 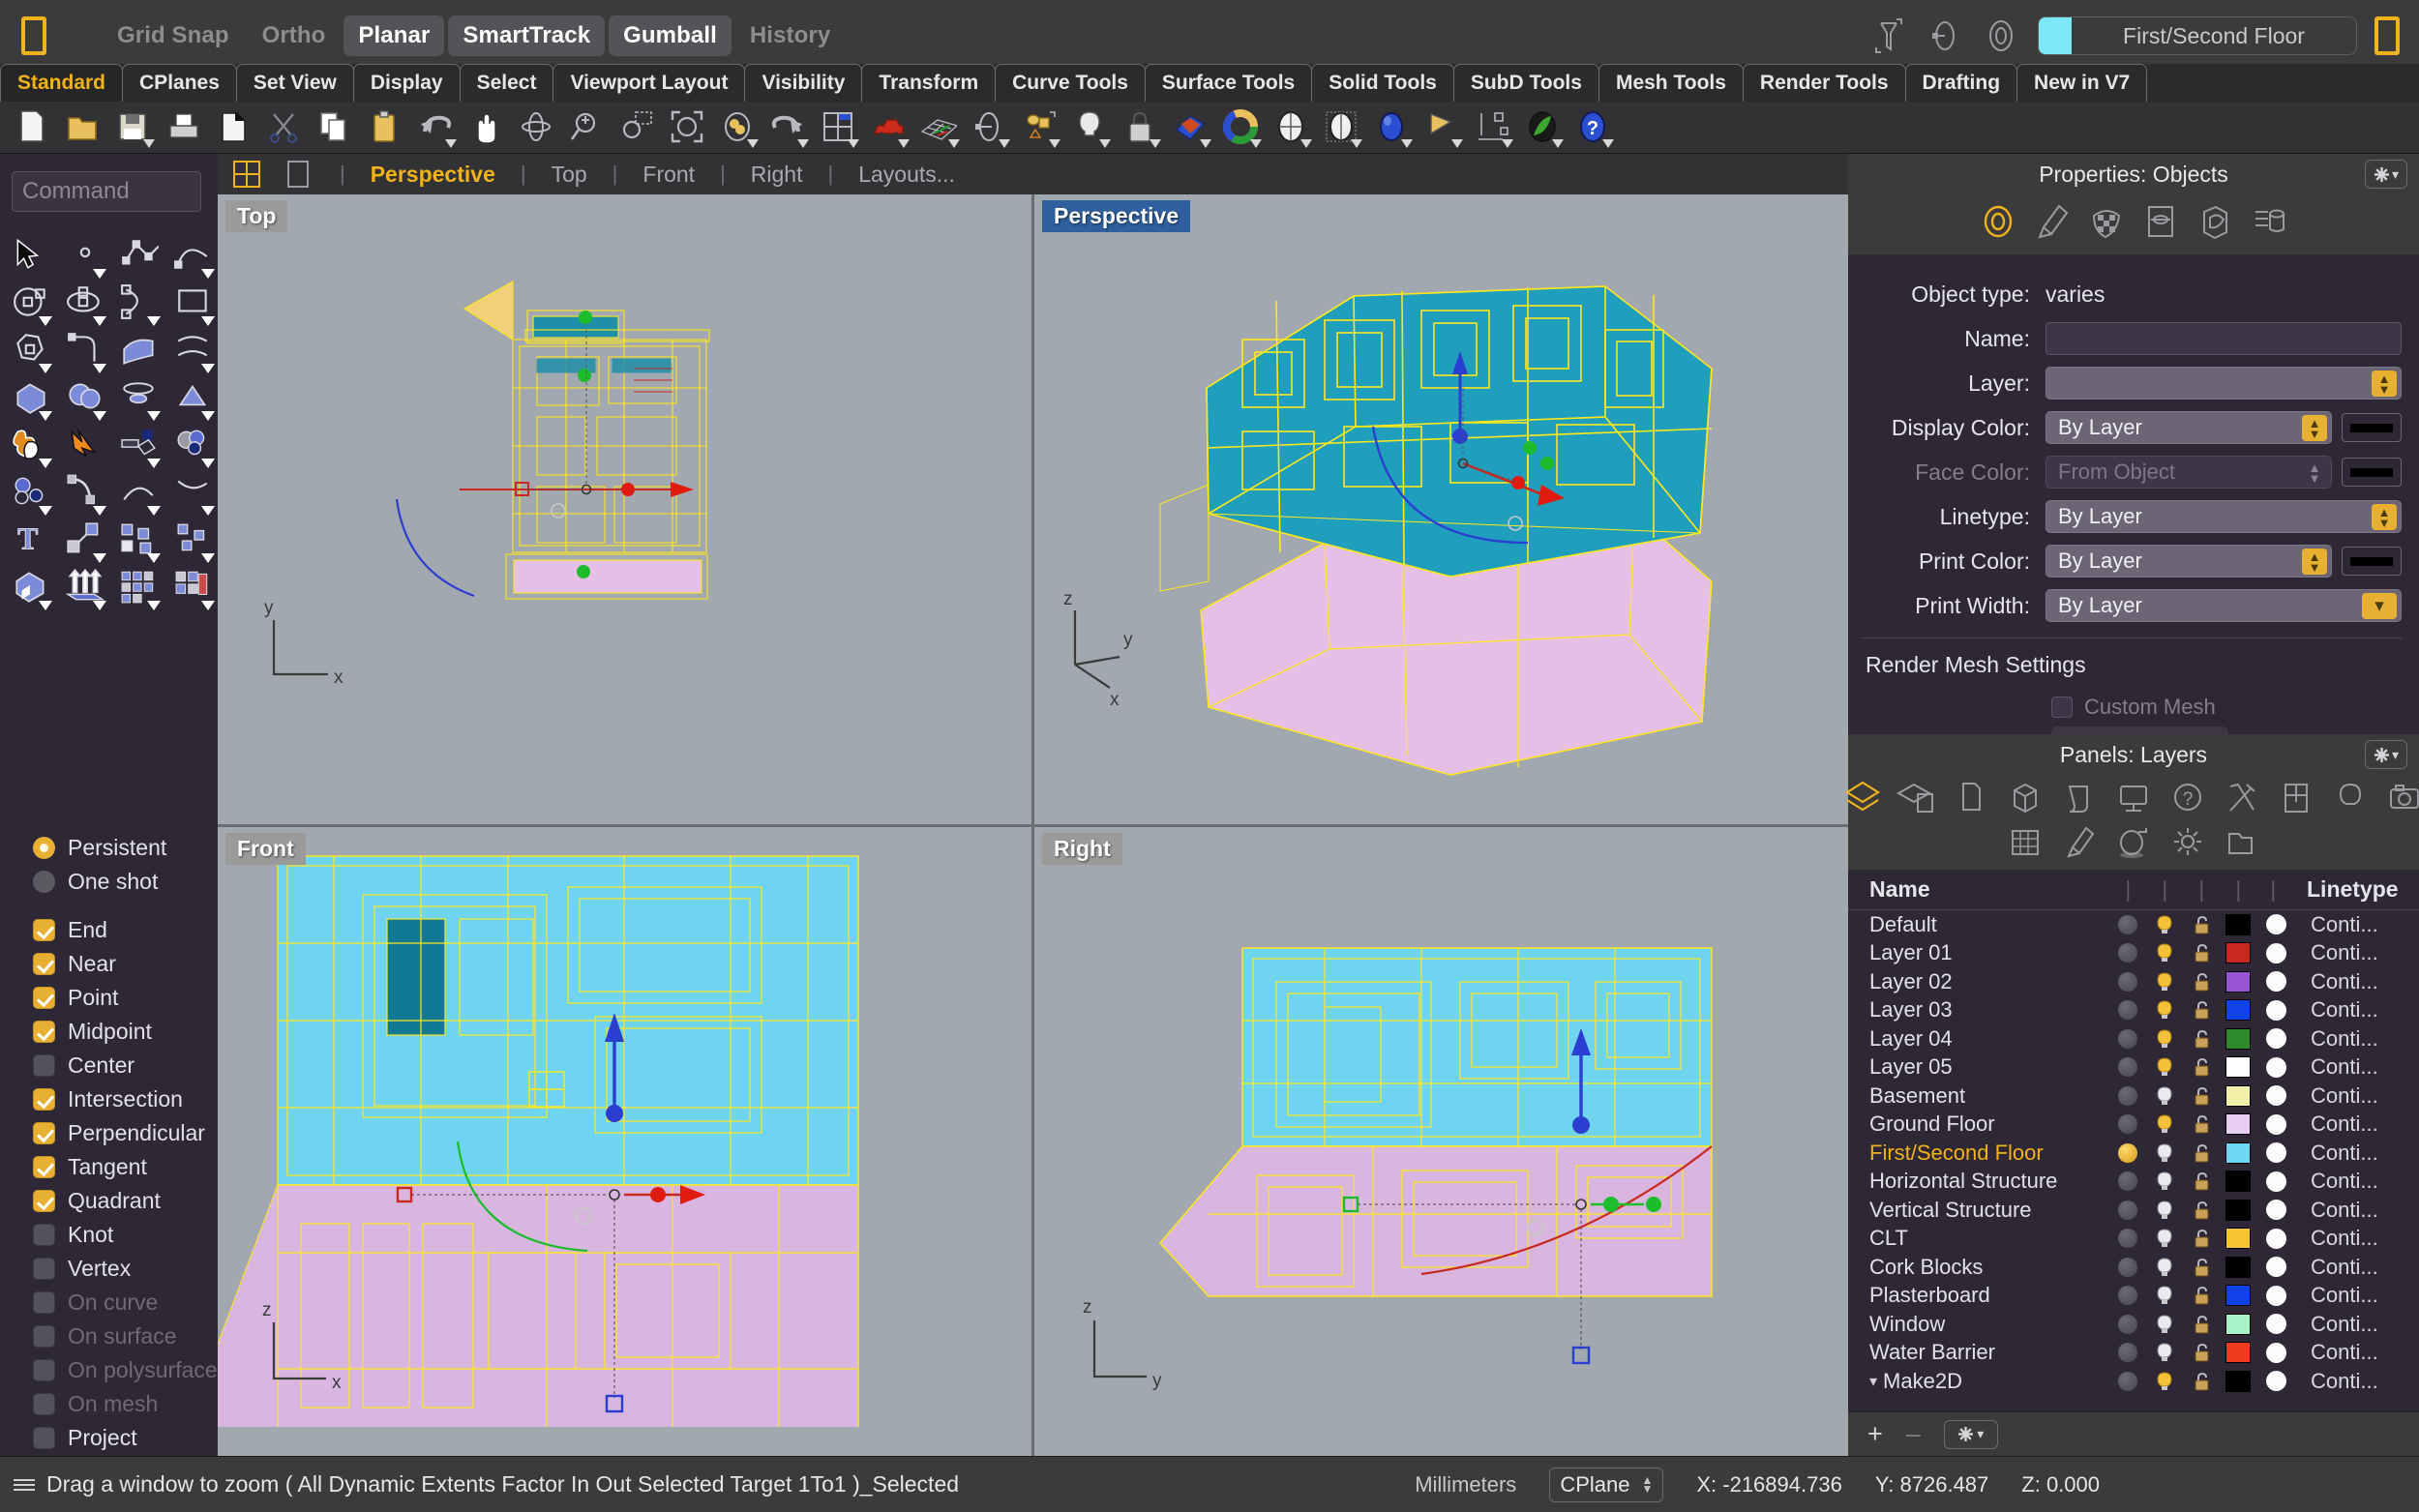 I want to click on current-layer-selector: First/Second Floor, so click(x=2197, y=36).